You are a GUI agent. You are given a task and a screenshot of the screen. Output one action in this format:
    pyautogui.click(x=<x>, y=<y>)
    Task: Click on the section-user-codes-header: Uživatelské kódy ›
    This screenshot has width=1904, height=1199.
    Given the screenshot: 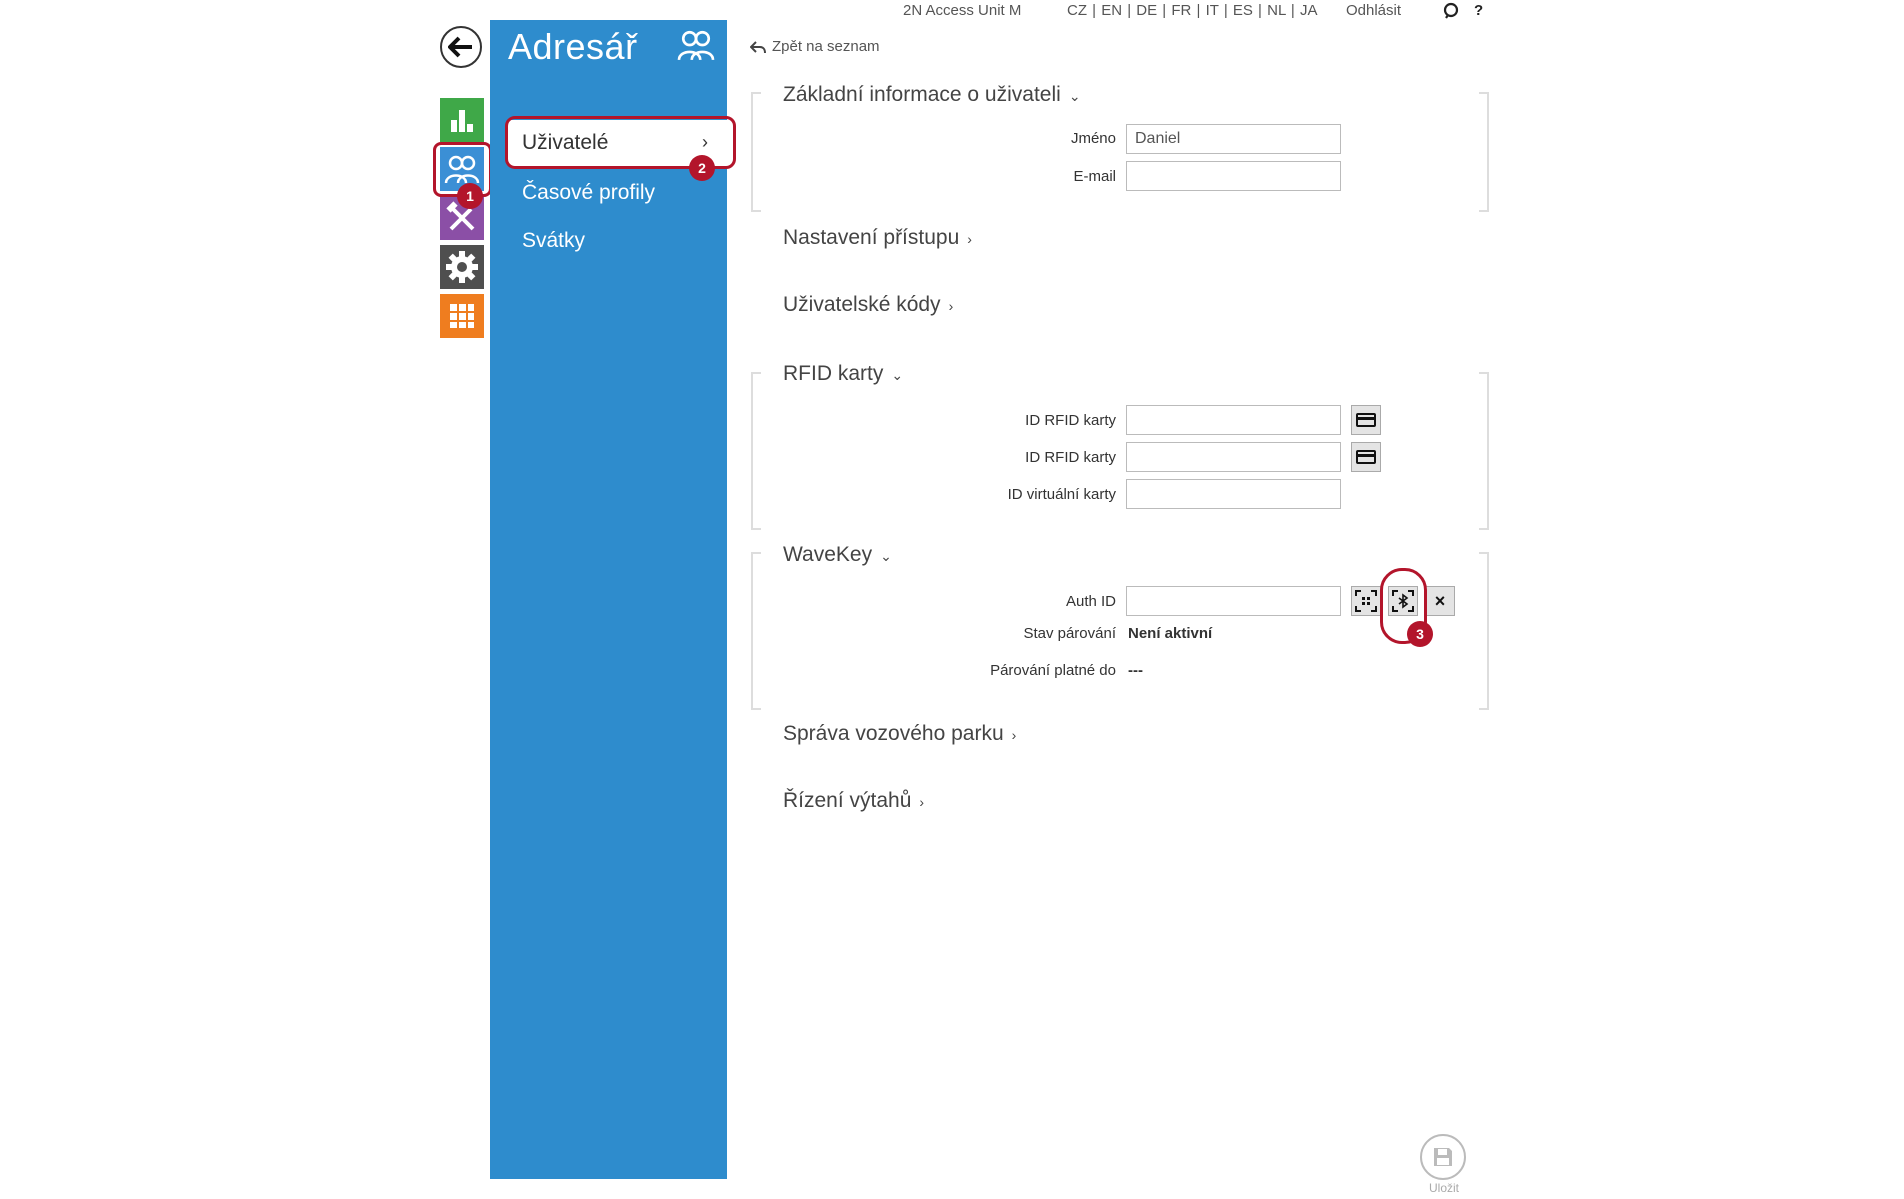 What is the action you would take?
    pyautogui.click(x=868, y=305)
    